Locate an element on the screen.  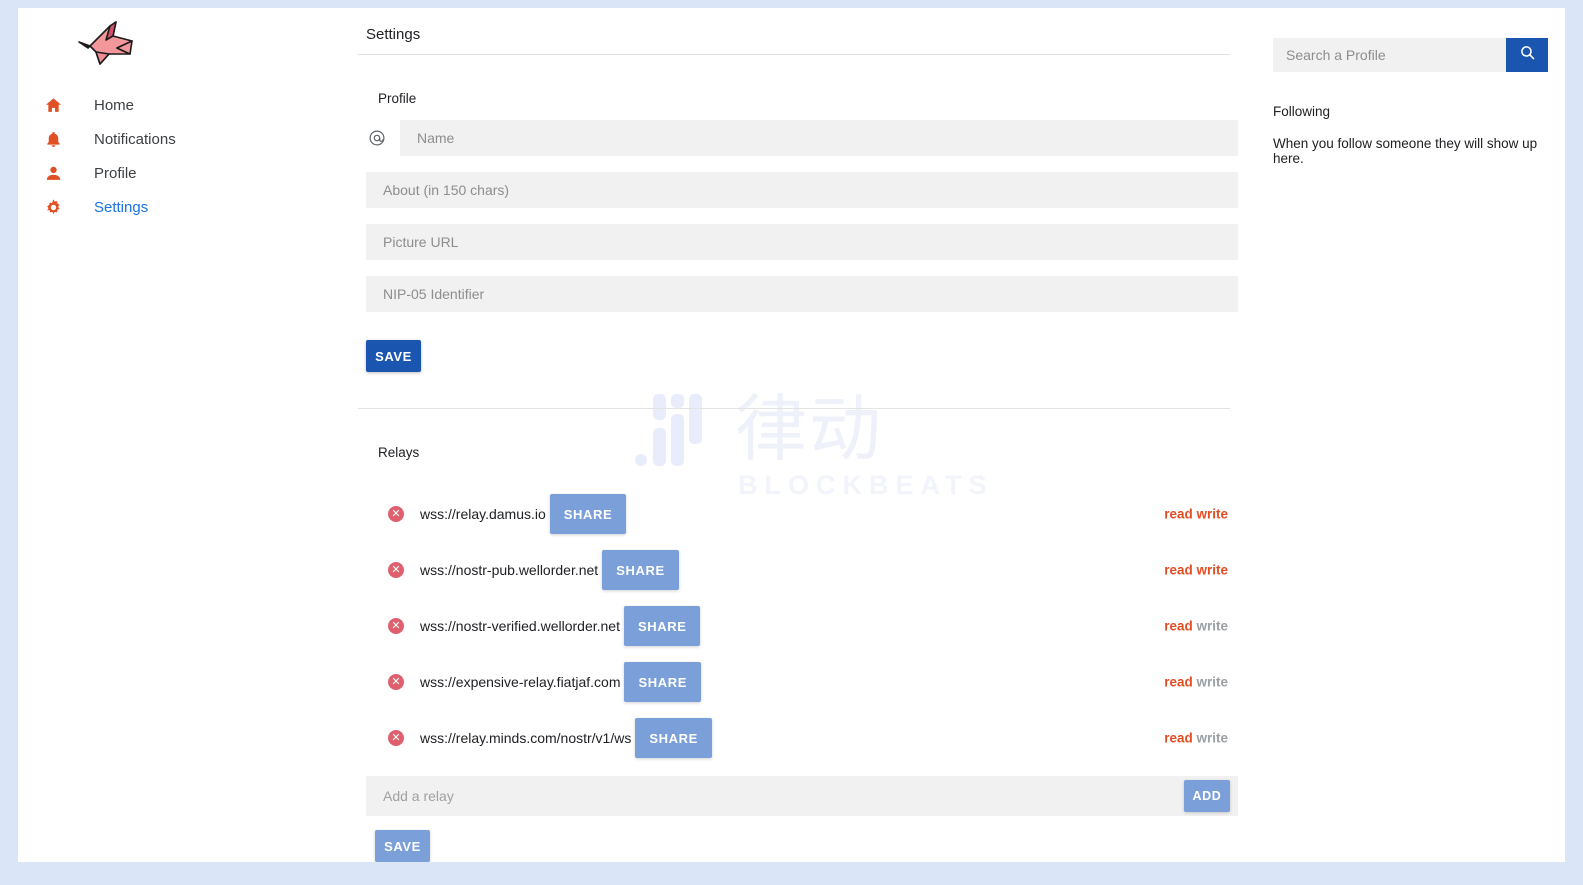
relay-url: wss://nostr-verified.wellorder.net is located at coordinates (520, 626).